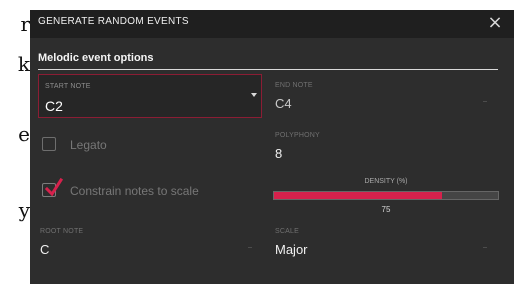 This screenshot has height=284, width=514. What do you see at coordinates (386, 181) in the screenshot?
I see `density-label: DENSITY (%)` at bounding box center [386, 181].